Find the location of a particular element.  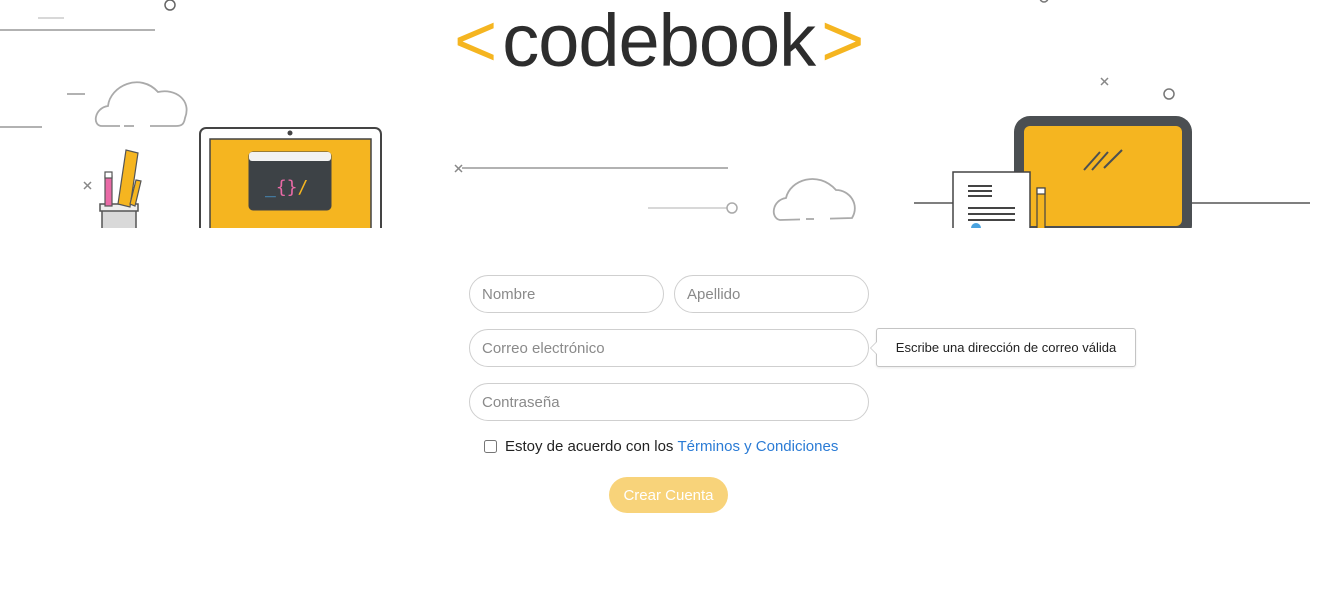

pencil-cup-icon is located at coordinates (120, 188).